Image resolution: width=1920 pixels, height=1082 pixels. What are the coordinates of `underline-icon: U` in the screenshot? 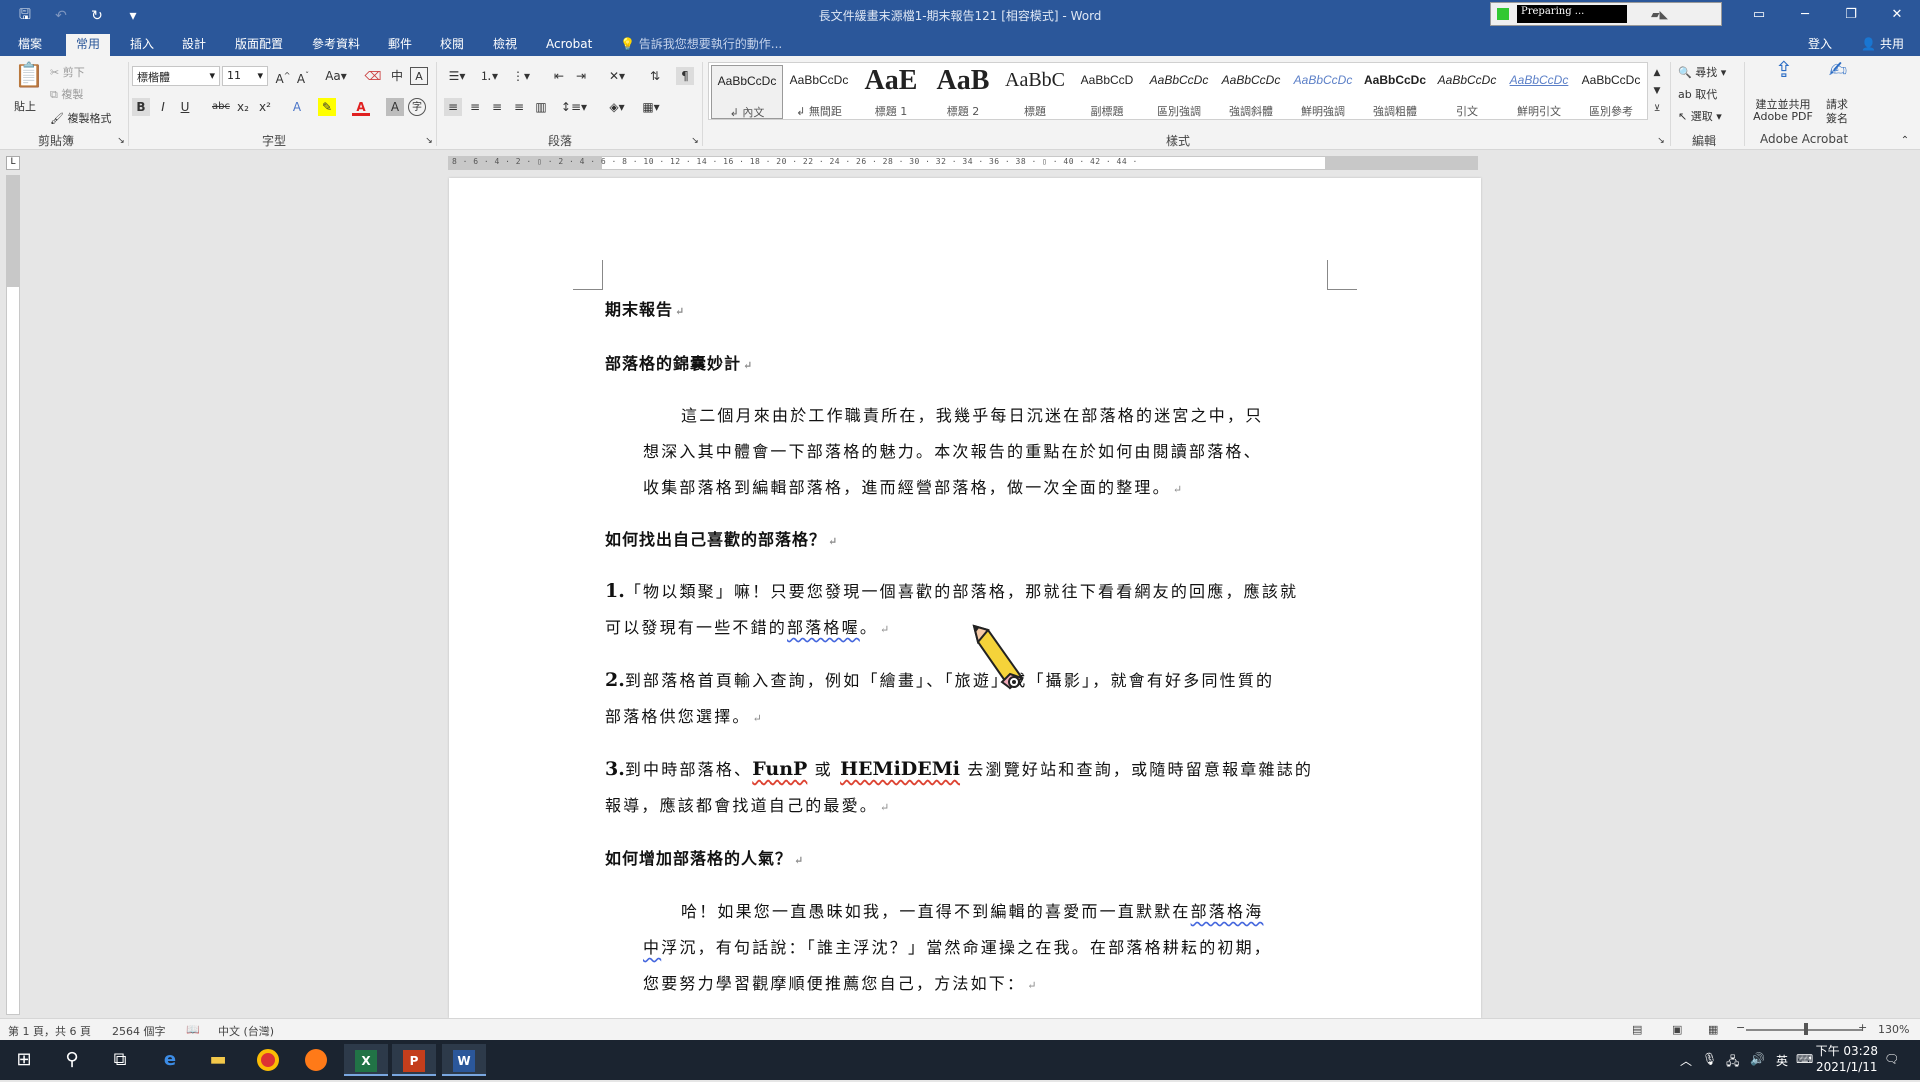 It's located at (185, 107).